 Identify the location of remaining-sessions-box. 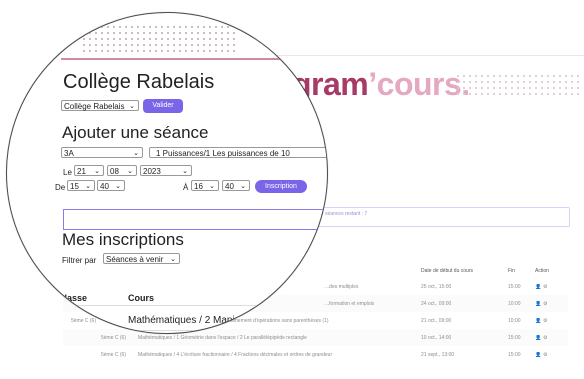
(195, 219).